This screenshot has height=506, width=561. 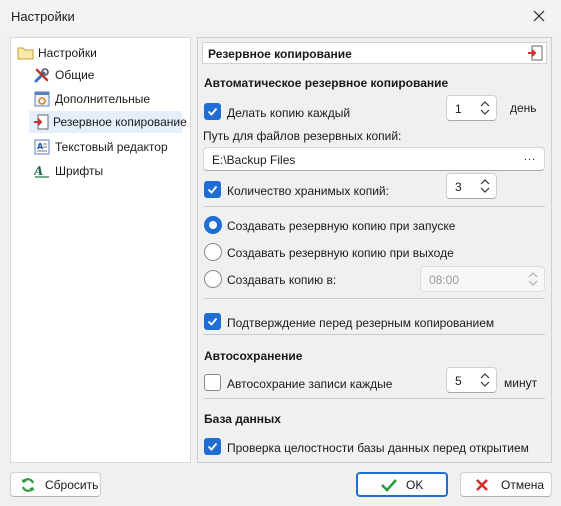 What do you see at coordinates (43, 16) in the screenshot?
I see `window-title: Настройки` at bounding box center [43, 16].